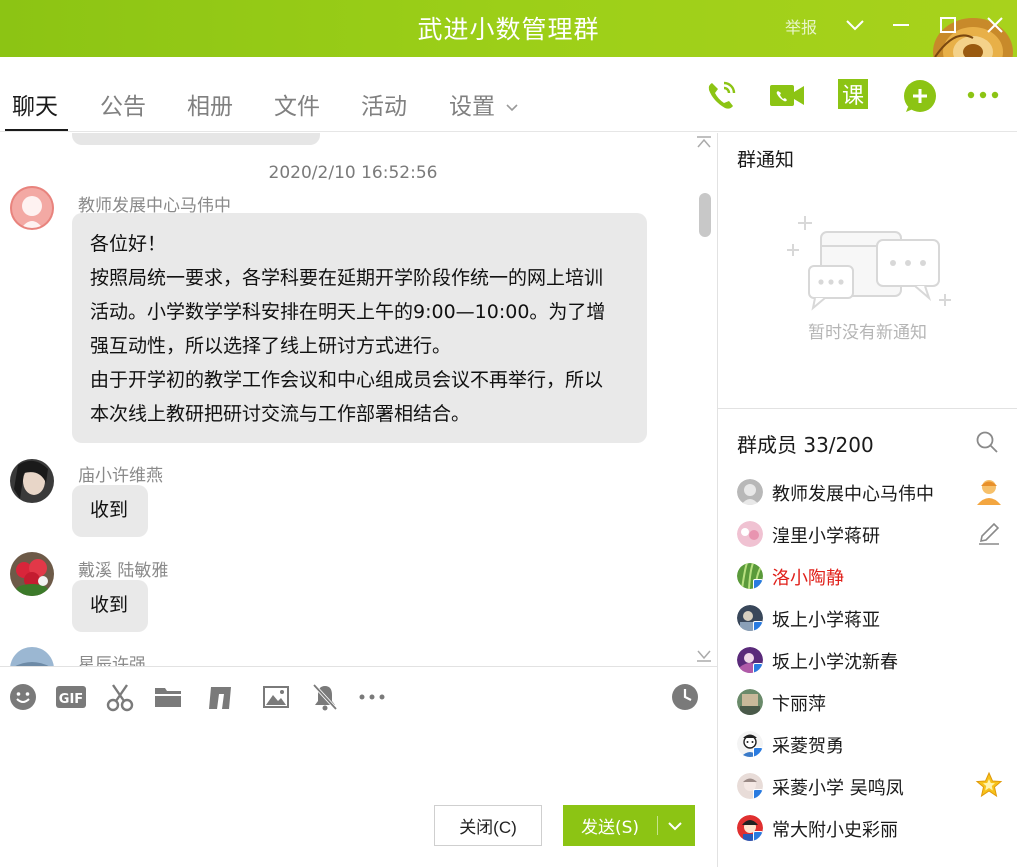 This screenshot has width=1017, height=867. Describe the element at coordinates (877, 744) in the screenshot. I see `member-item: 采菱贺勇` at that location.